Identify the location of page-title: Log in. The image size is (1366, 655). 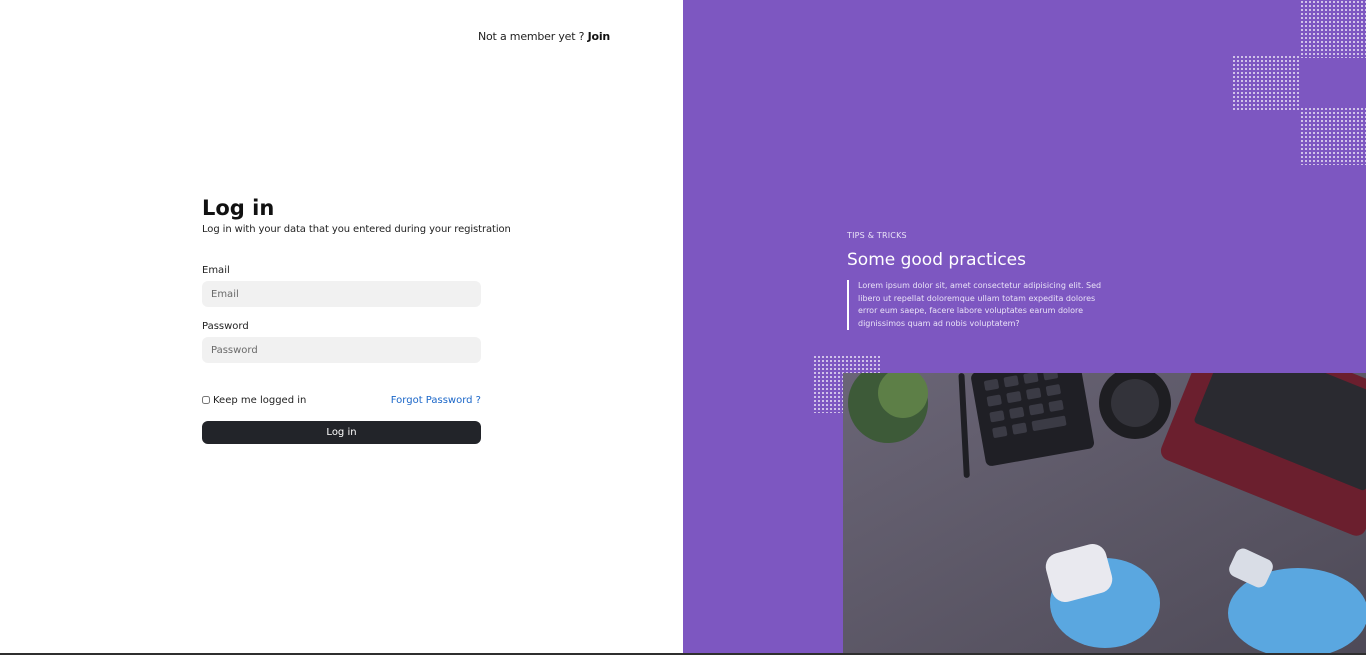
(238, 208).